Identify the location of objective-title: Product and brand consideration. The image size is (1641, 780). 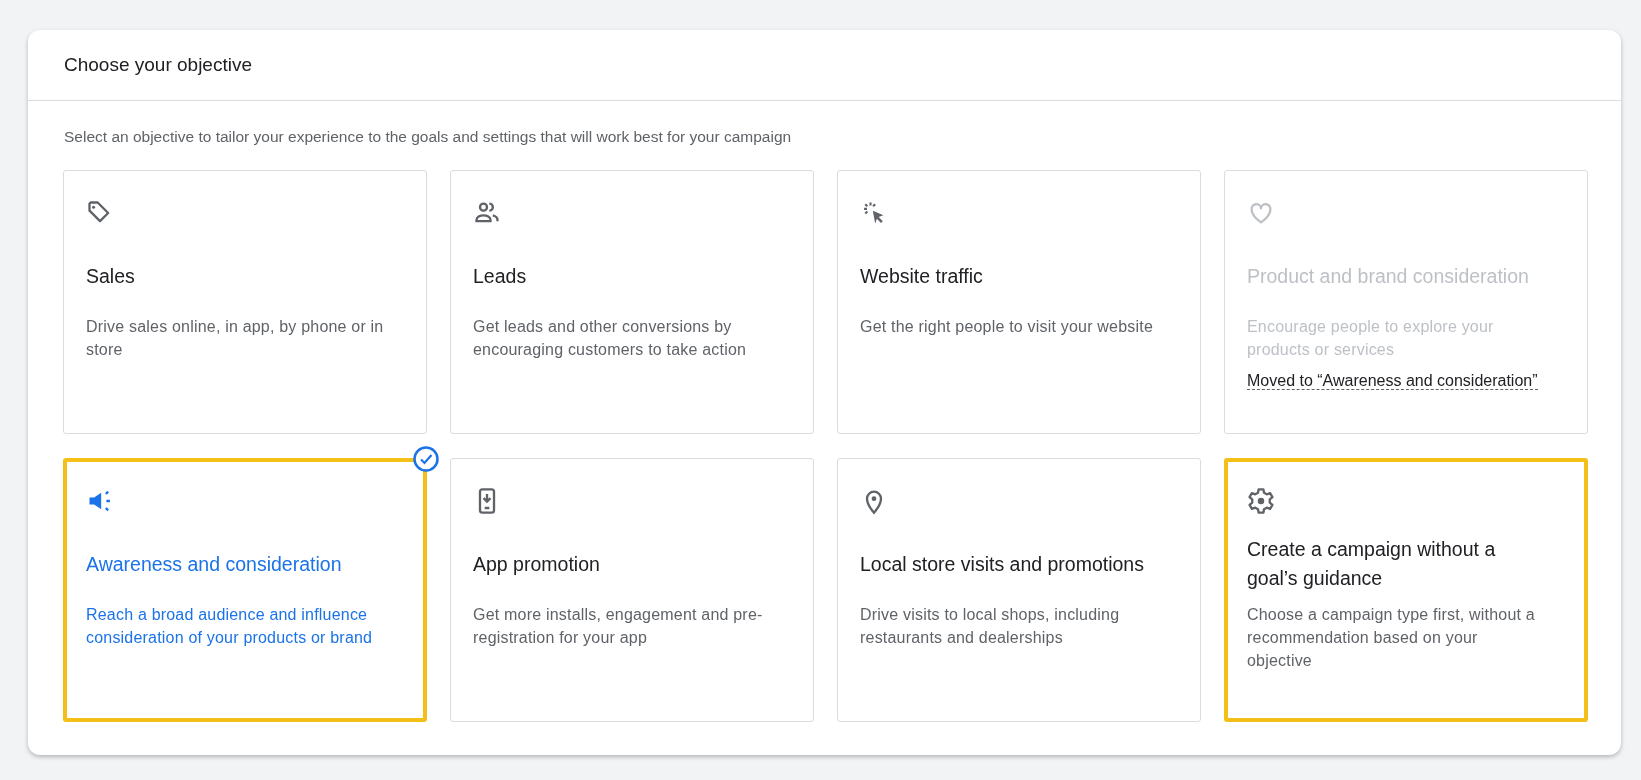
(1388, 276).